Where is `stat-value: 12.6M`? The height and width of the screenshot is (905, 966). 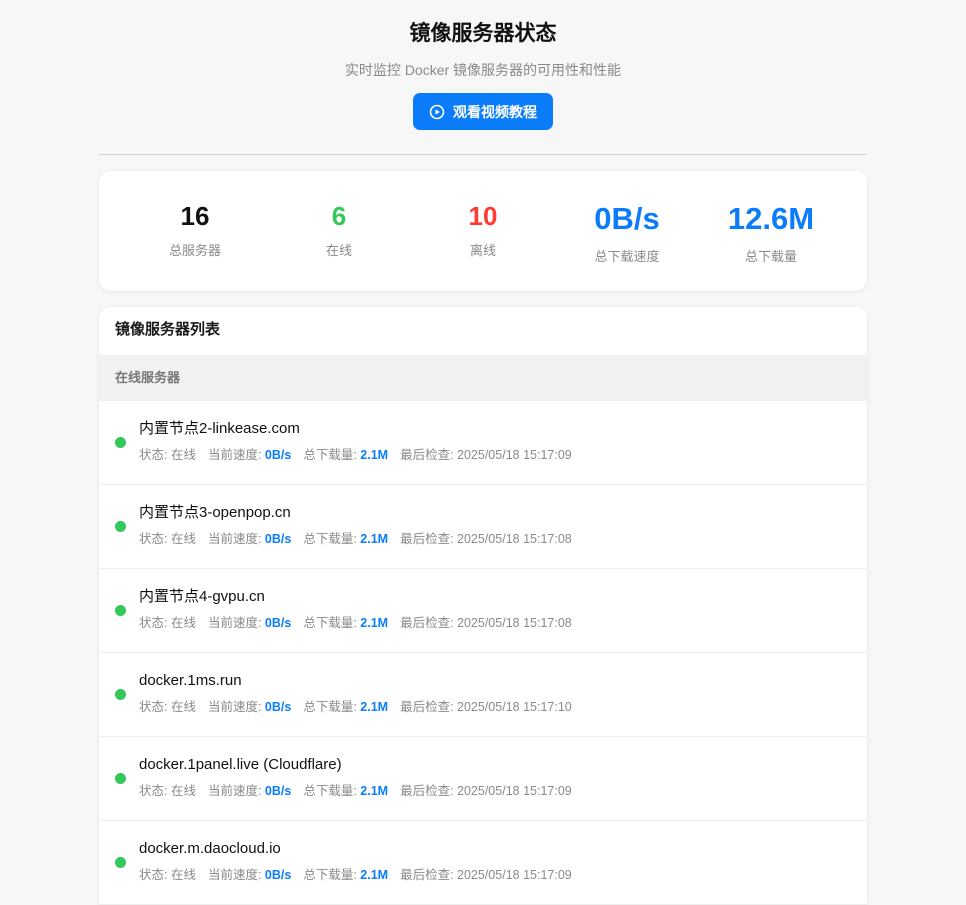 stat-value: 12.6M is located at coordinates (771, 218).